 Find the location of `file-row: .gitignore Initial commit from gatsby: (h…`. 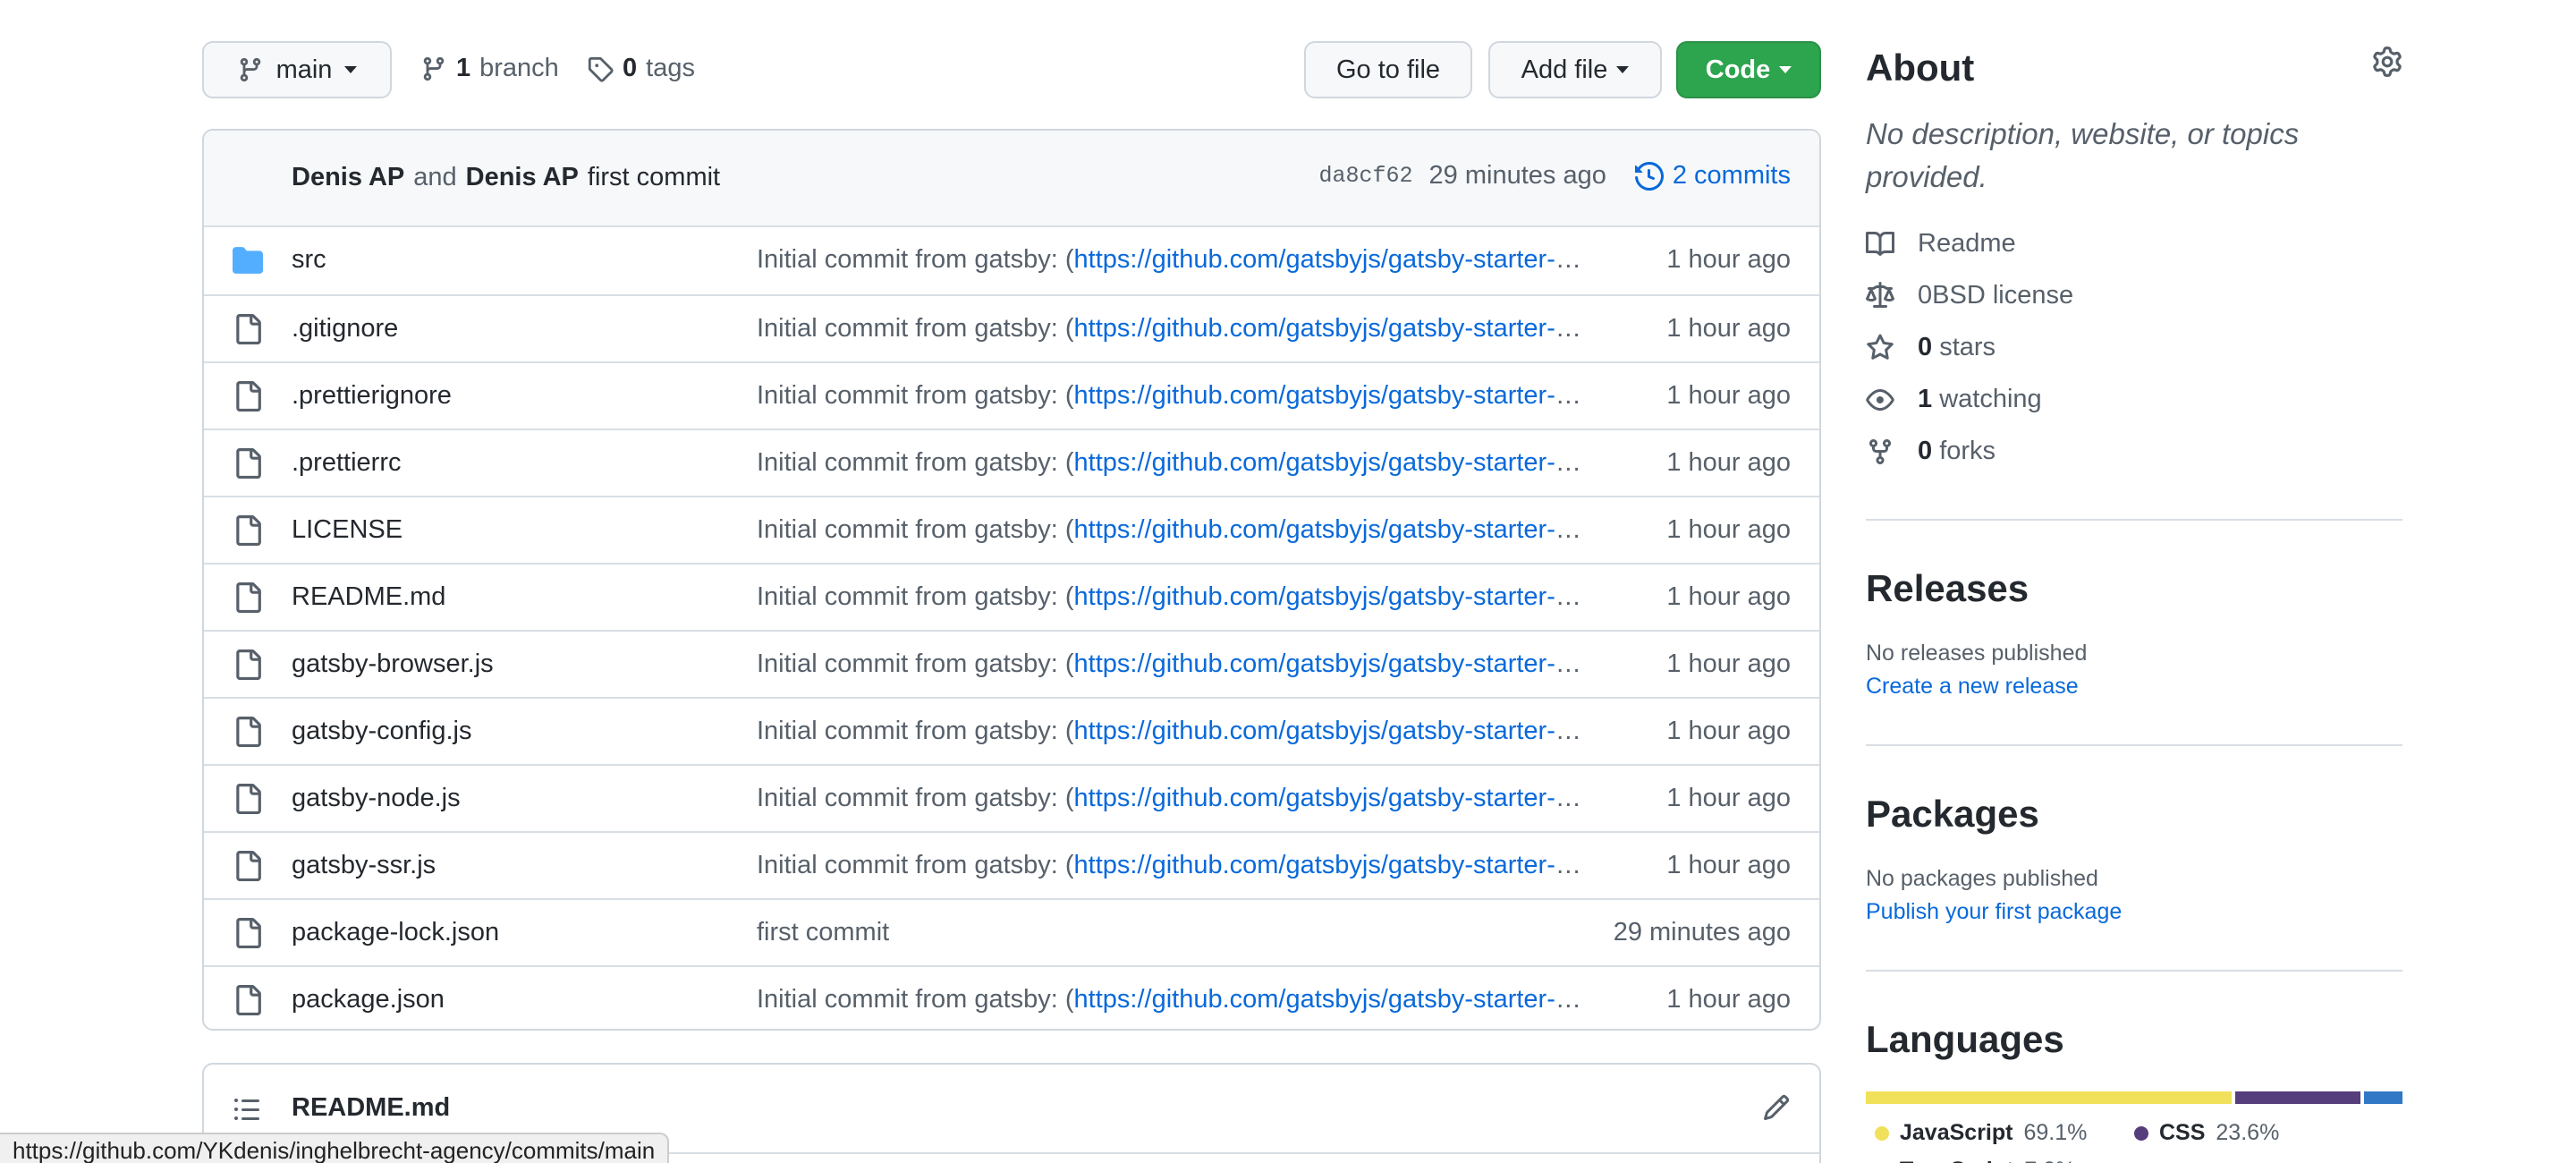

file-row: .gitignore Initial commit from gatsby: (h… is located at coordinates (1011, 327).